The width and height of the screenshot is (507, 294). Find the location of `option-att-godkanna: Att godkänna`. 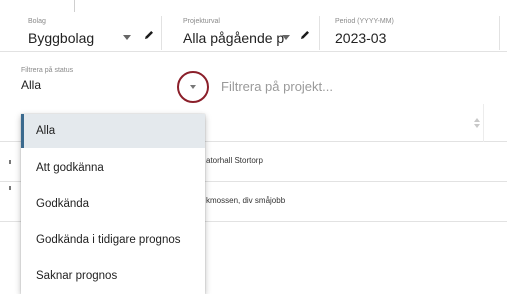

option-att-godkanna: Att godkänna is located at coordinates (113, 168).